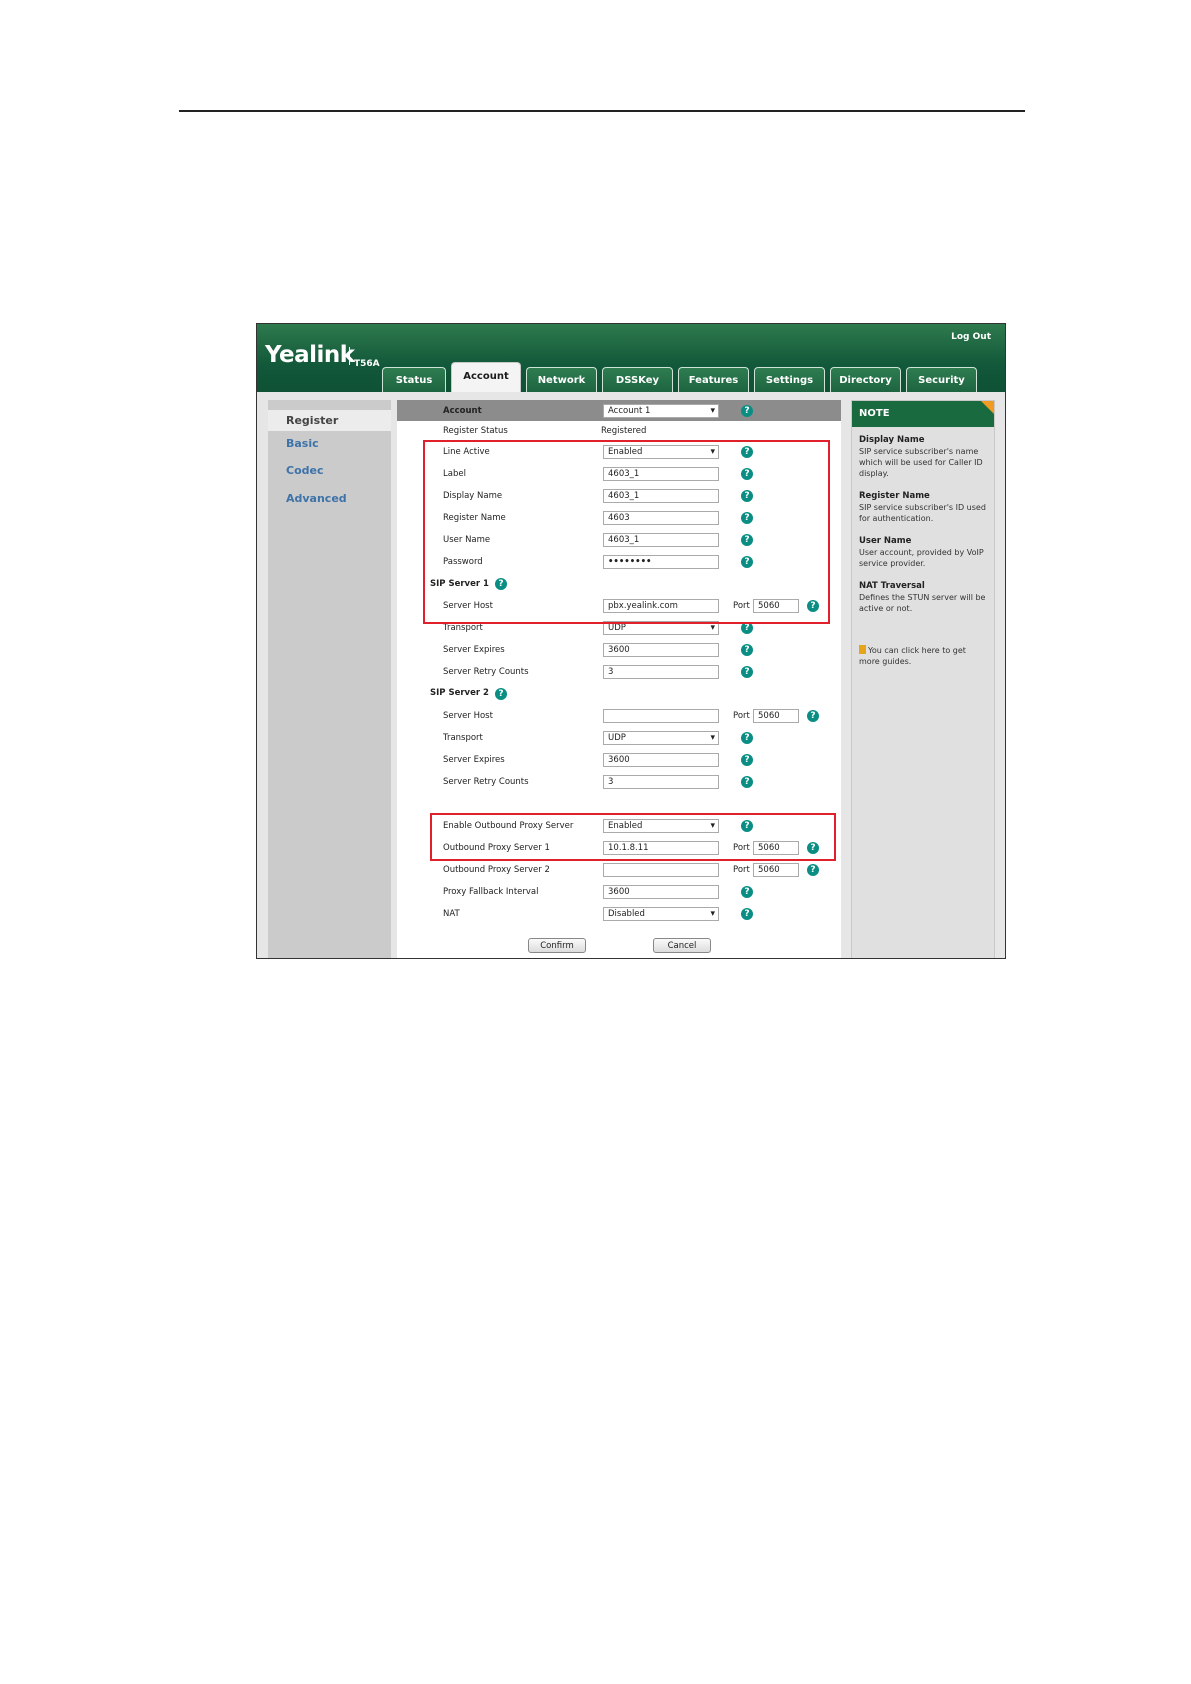  What do you see at coordinates (661, 650) in the screenshot?
I see `sip1-expires-input: 3600` at bounding box center [661, 650].